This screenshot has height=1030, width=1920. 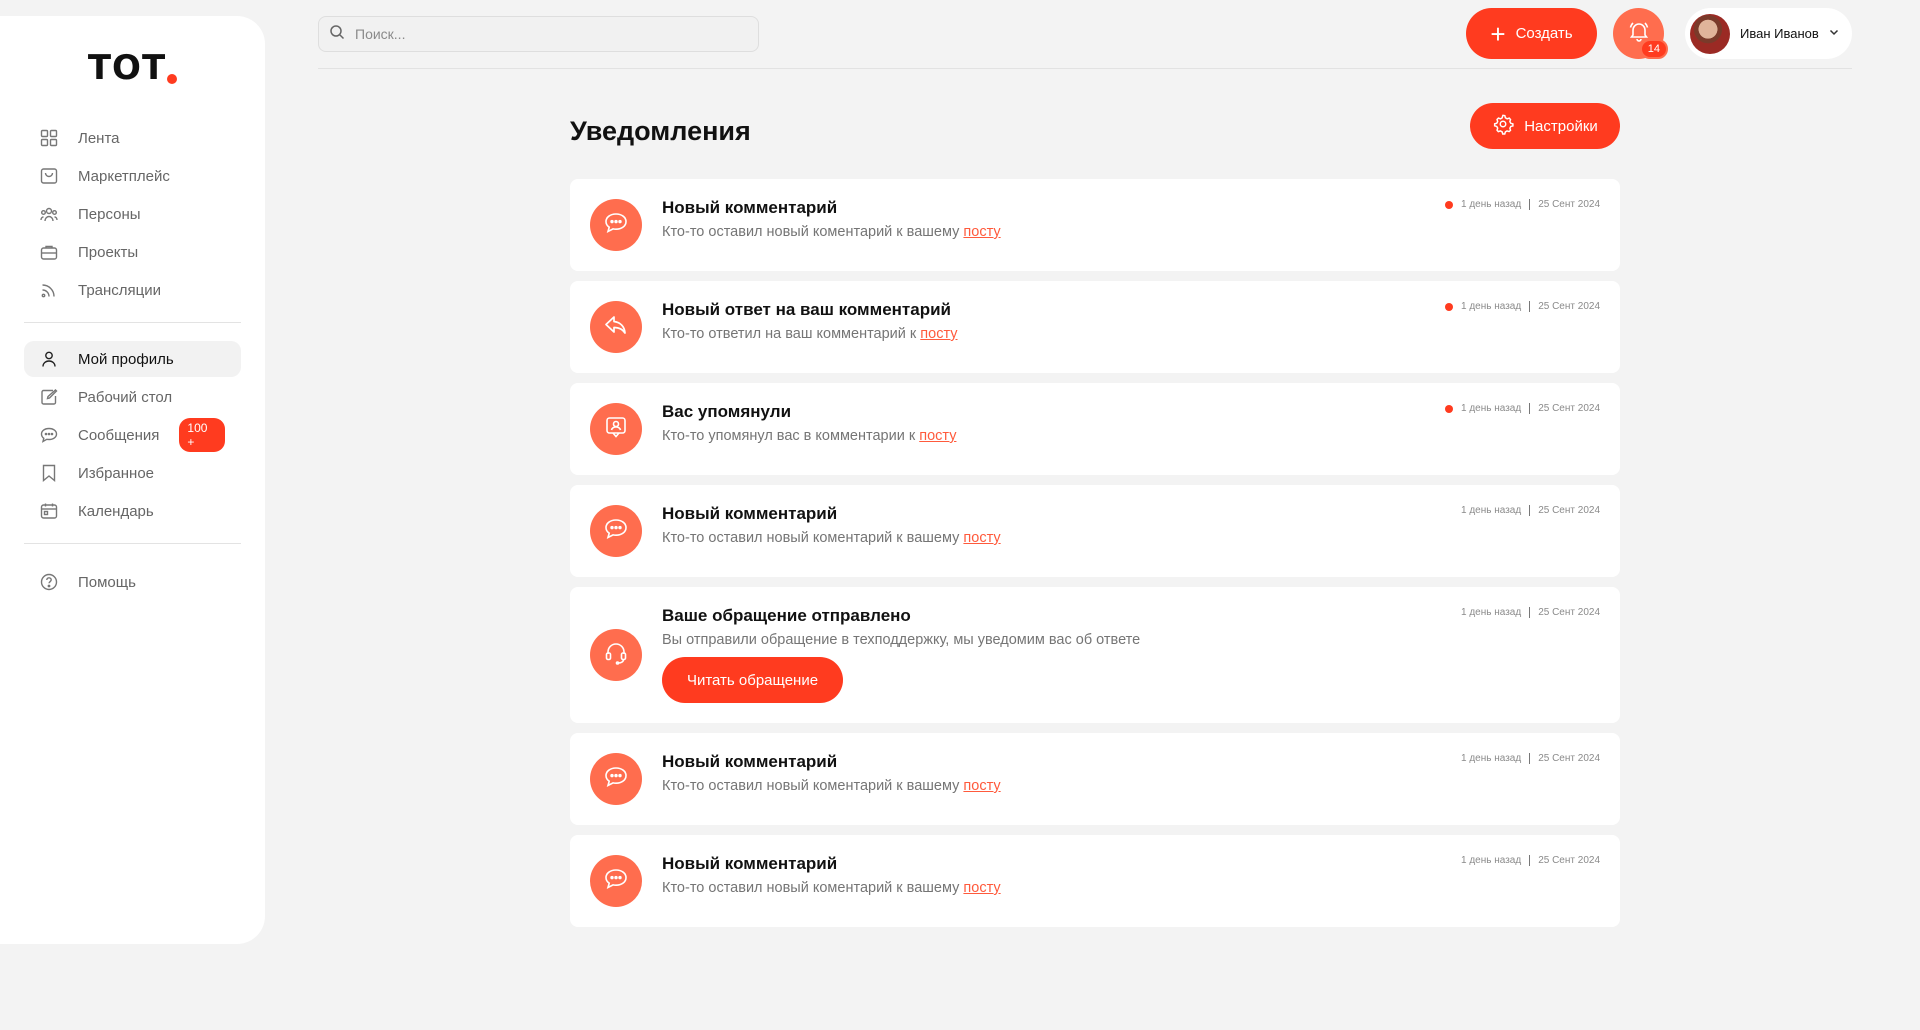 I want to click on search-input, so click(x=551, y=34).